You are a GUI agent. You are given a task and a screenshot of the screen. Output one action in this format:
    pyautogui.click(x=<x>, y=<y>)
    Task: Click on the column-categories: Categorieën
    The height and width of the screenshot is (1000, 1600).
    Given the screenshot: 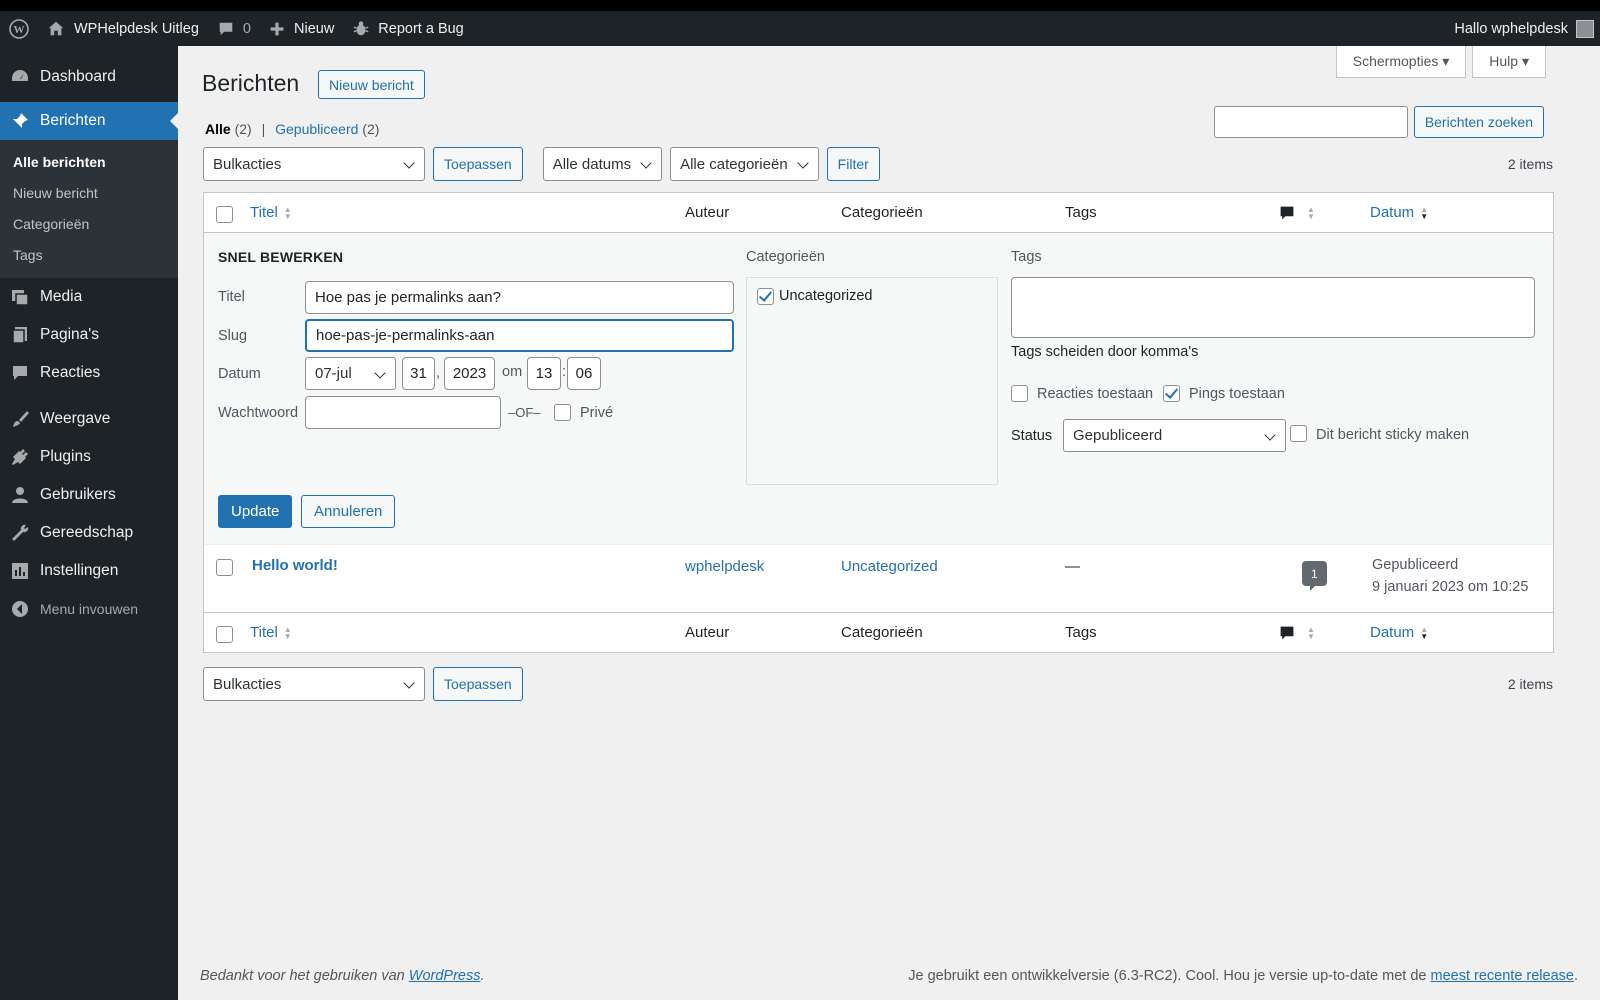 What is the action you would take?
    pyautogui.click(x=882, y=212)
    